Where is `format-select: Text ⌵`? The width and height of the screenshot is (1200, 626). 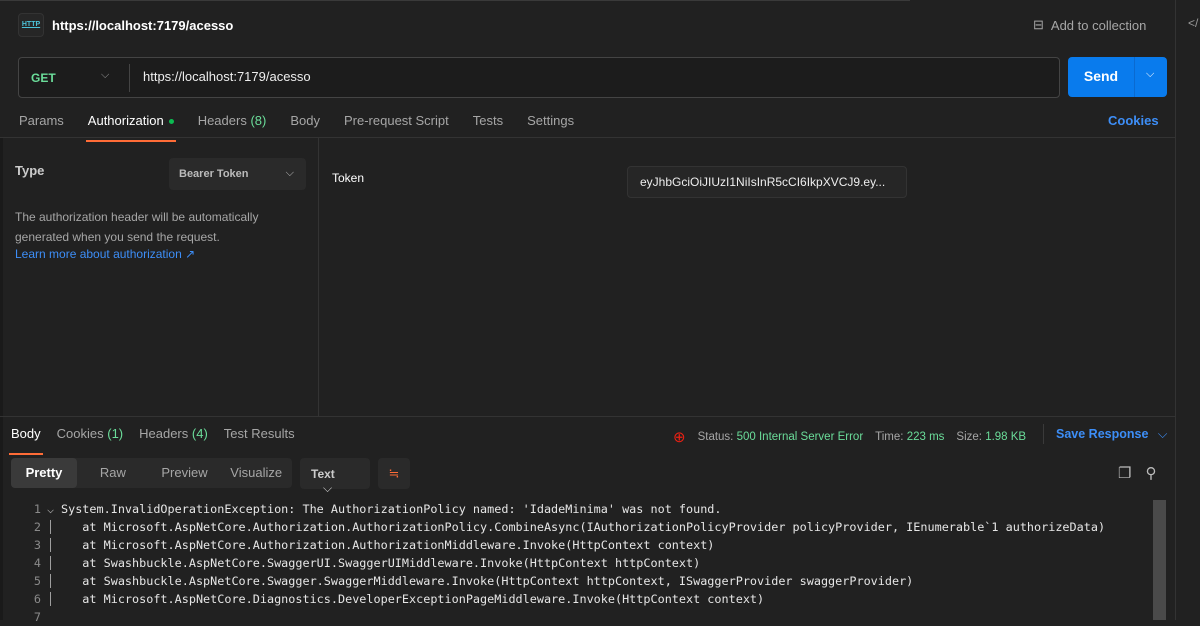 format-select: Text ⌵ is located at coordinates (335, 476).